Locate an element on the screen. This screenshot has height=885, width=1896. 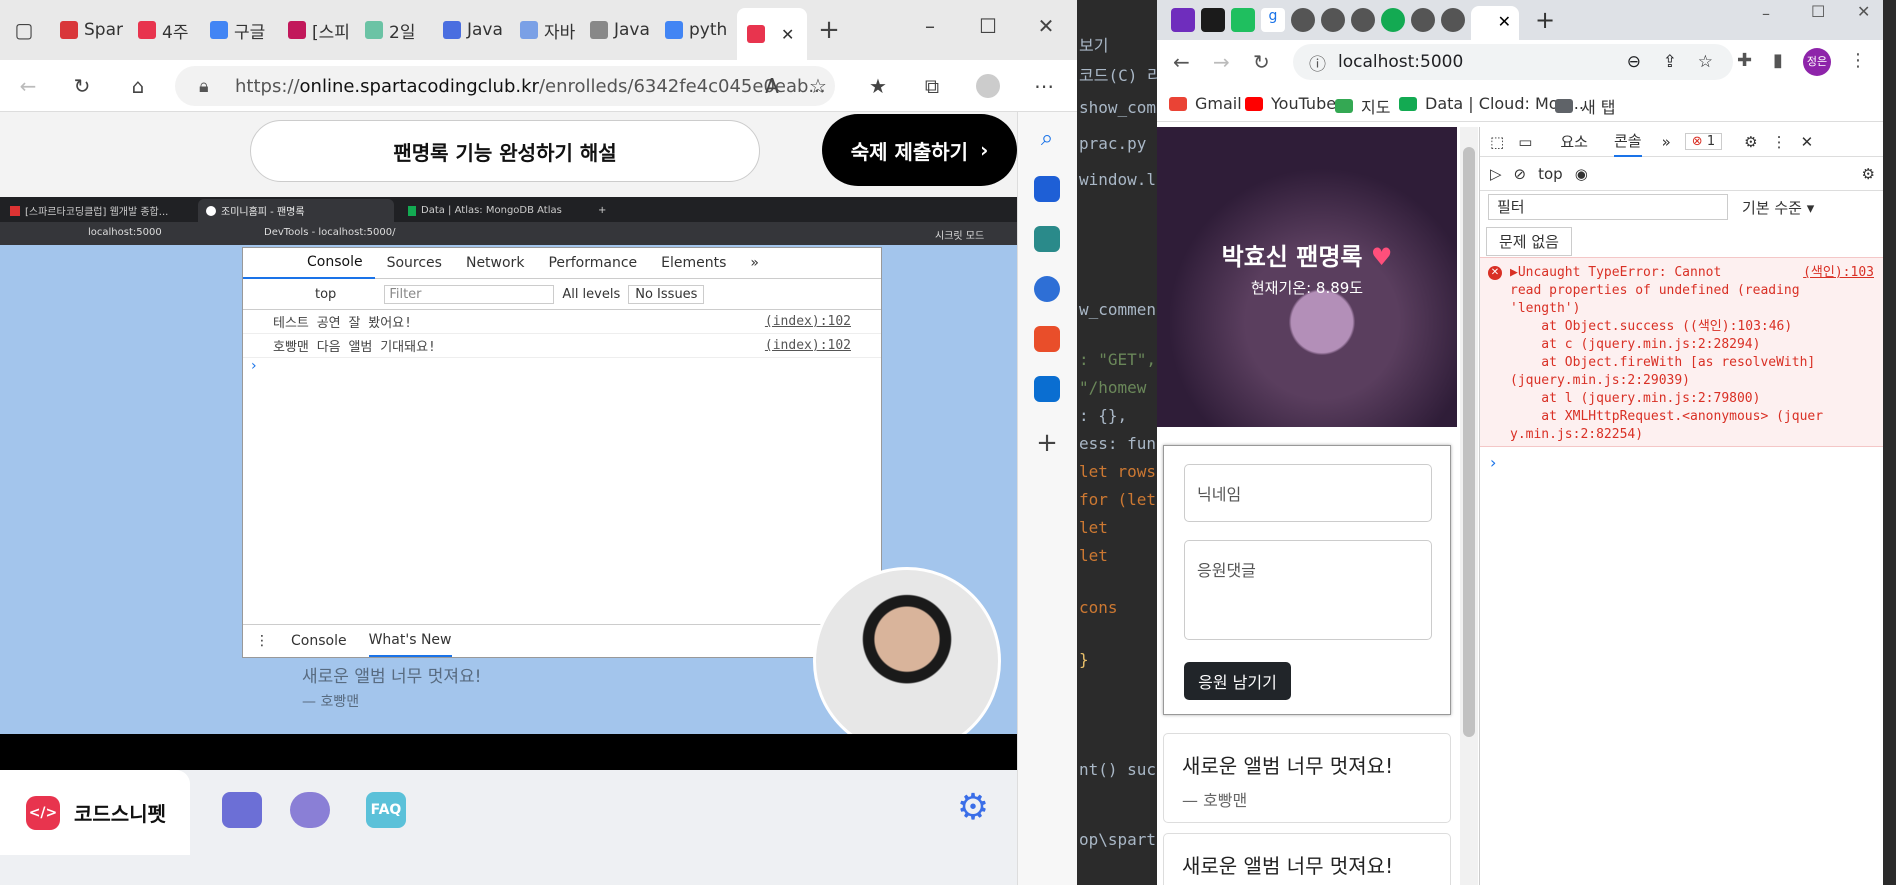
chrome-url-field: ⓘ localhost:5000 ⊖ ⇪ ☆ is located at coordinates (1513, 62).